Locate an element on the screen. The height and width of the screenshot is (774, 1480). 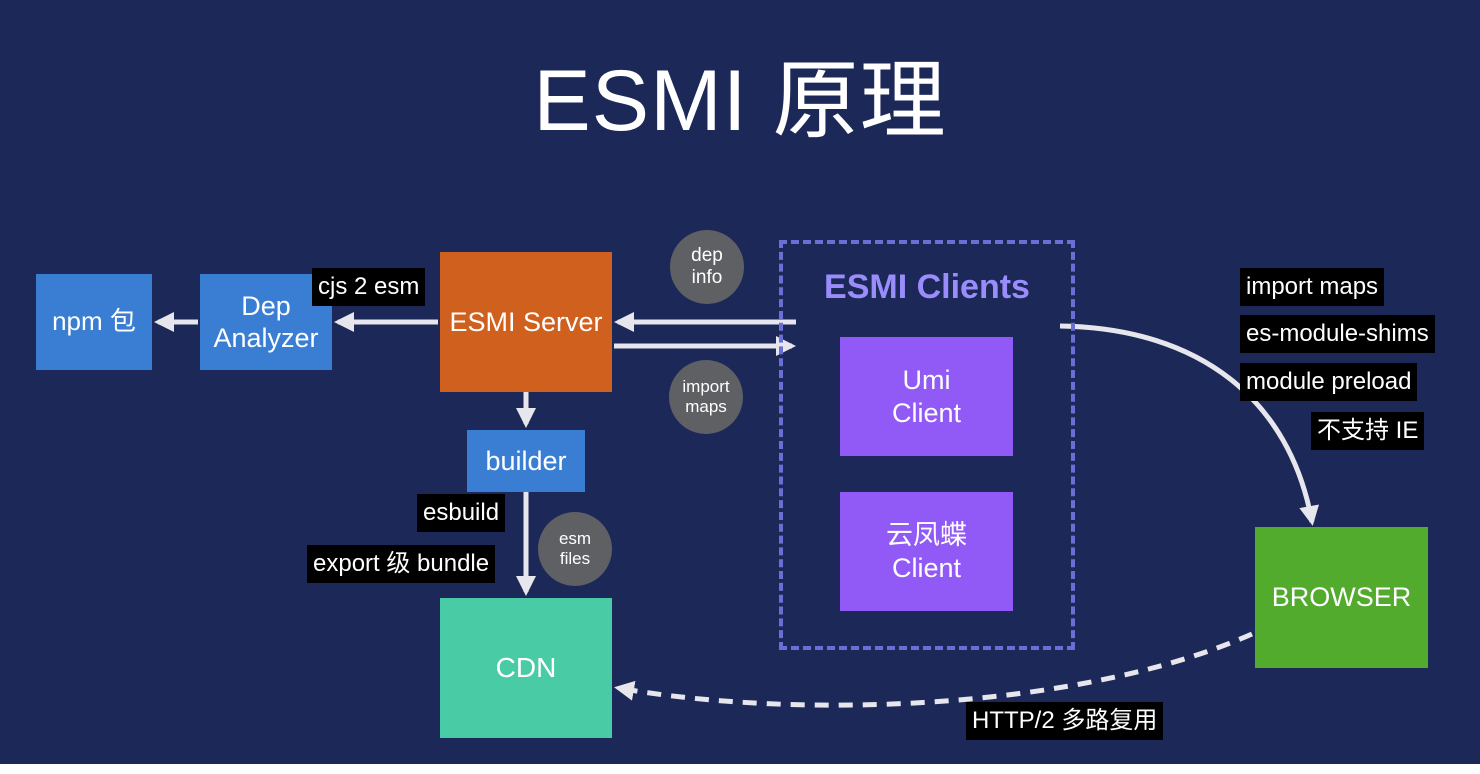
tag-esbuild: esbuild is located at coordinates (461, 513).